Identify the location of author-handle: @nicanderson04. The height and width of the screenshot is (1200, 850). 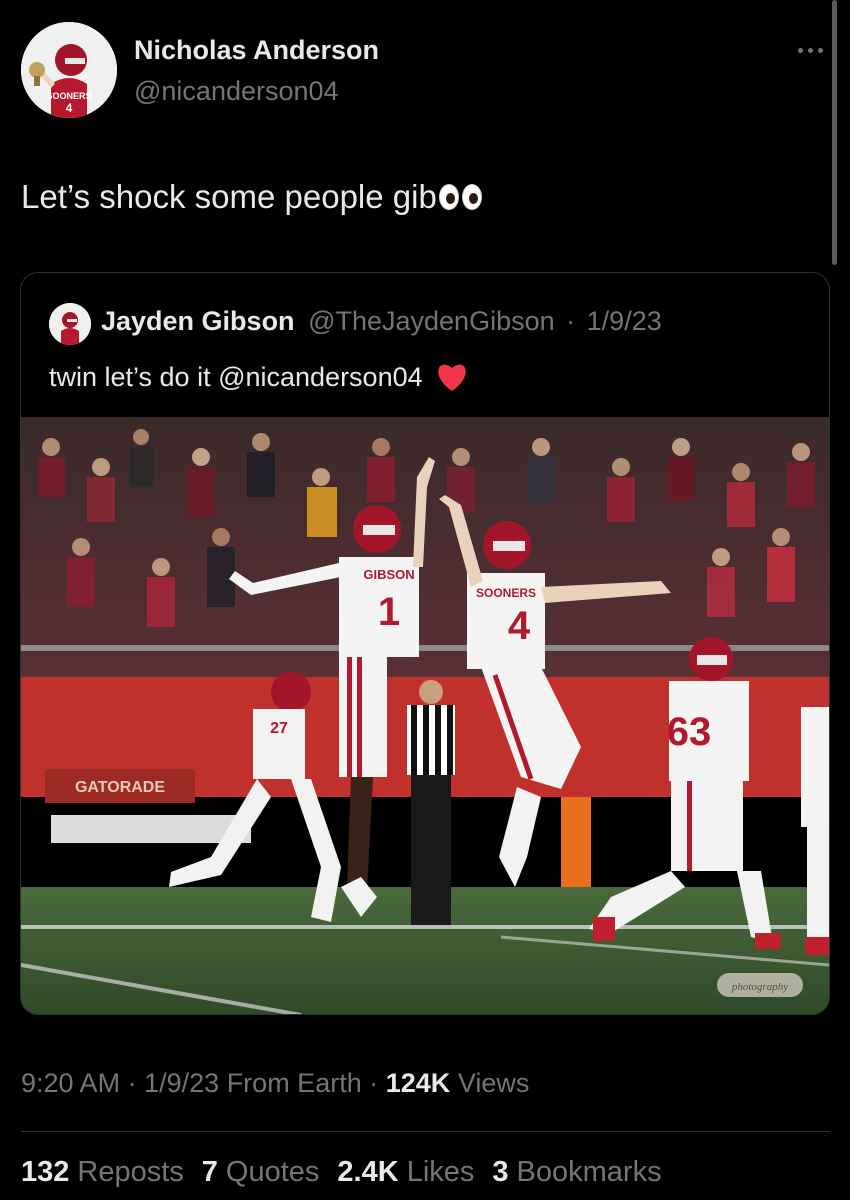
(236, 91).